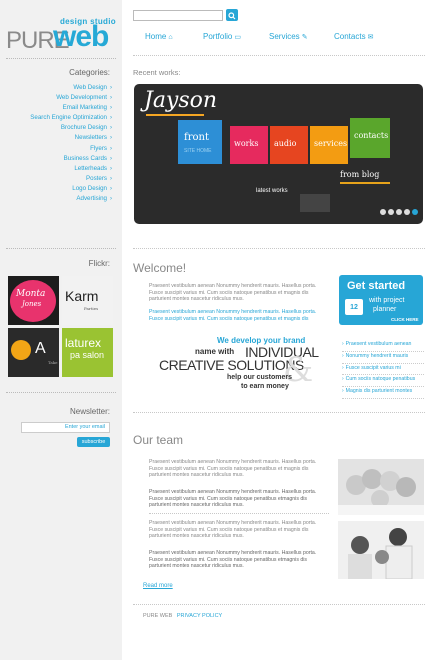 This screenshot has height=660, width=430. What do you see at coordinates (56, 169) in the screenshot?
I see `category-link: Letterheads ›` at bounding box center [56, 169].